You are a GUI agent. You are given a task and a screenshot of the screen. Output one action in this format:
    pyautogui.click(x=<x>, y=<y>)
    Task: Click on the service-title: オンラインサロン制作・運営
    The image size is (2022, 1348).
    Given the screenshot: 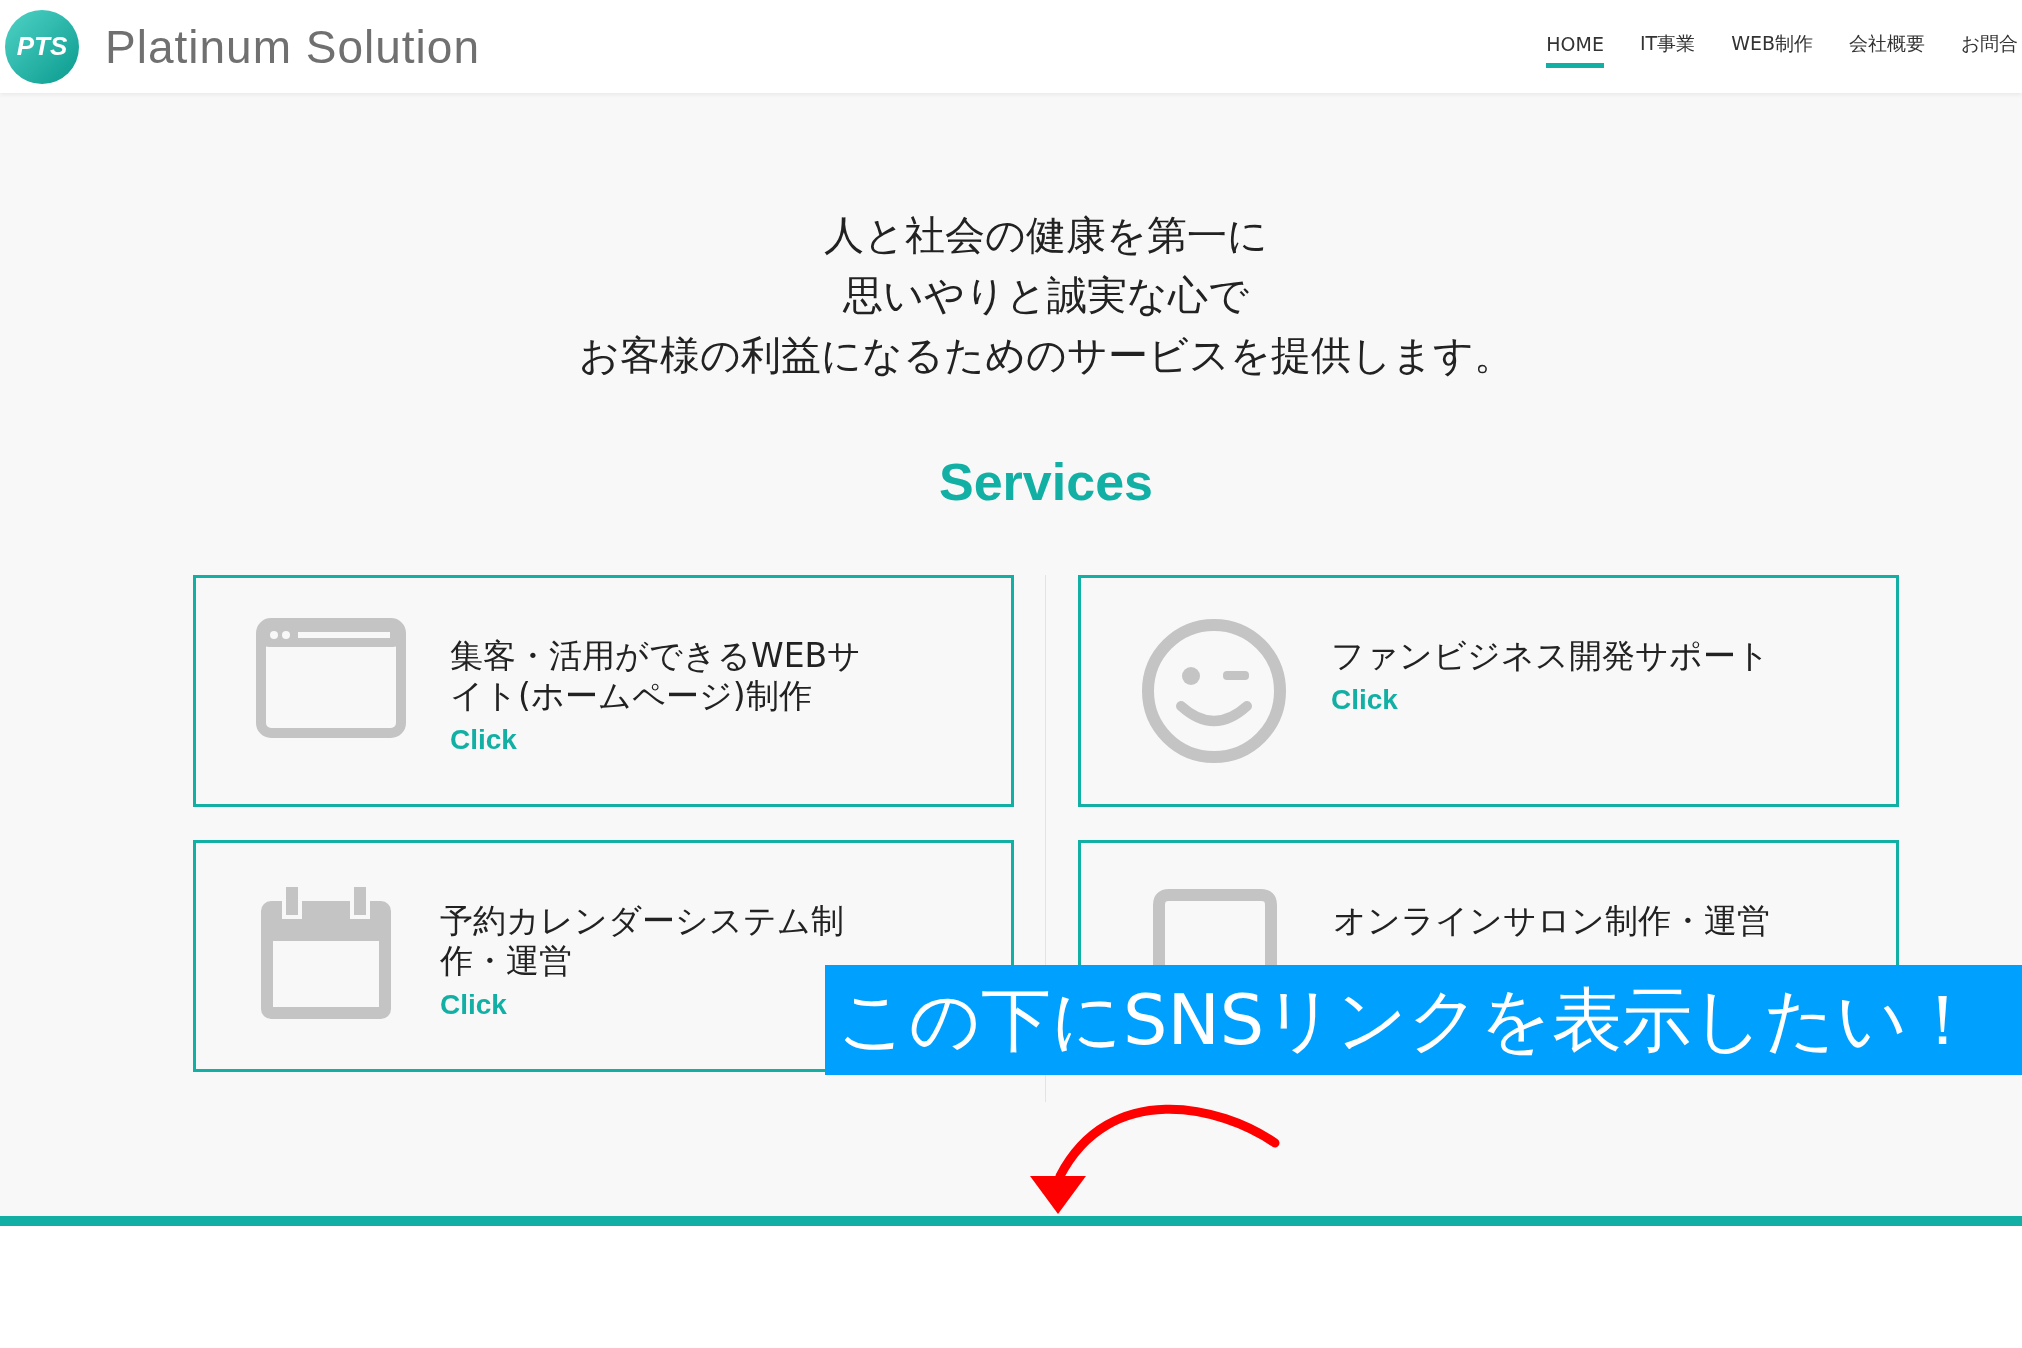 What is the action you would take?
    pyautogui.click(x=1552, y=921)
    